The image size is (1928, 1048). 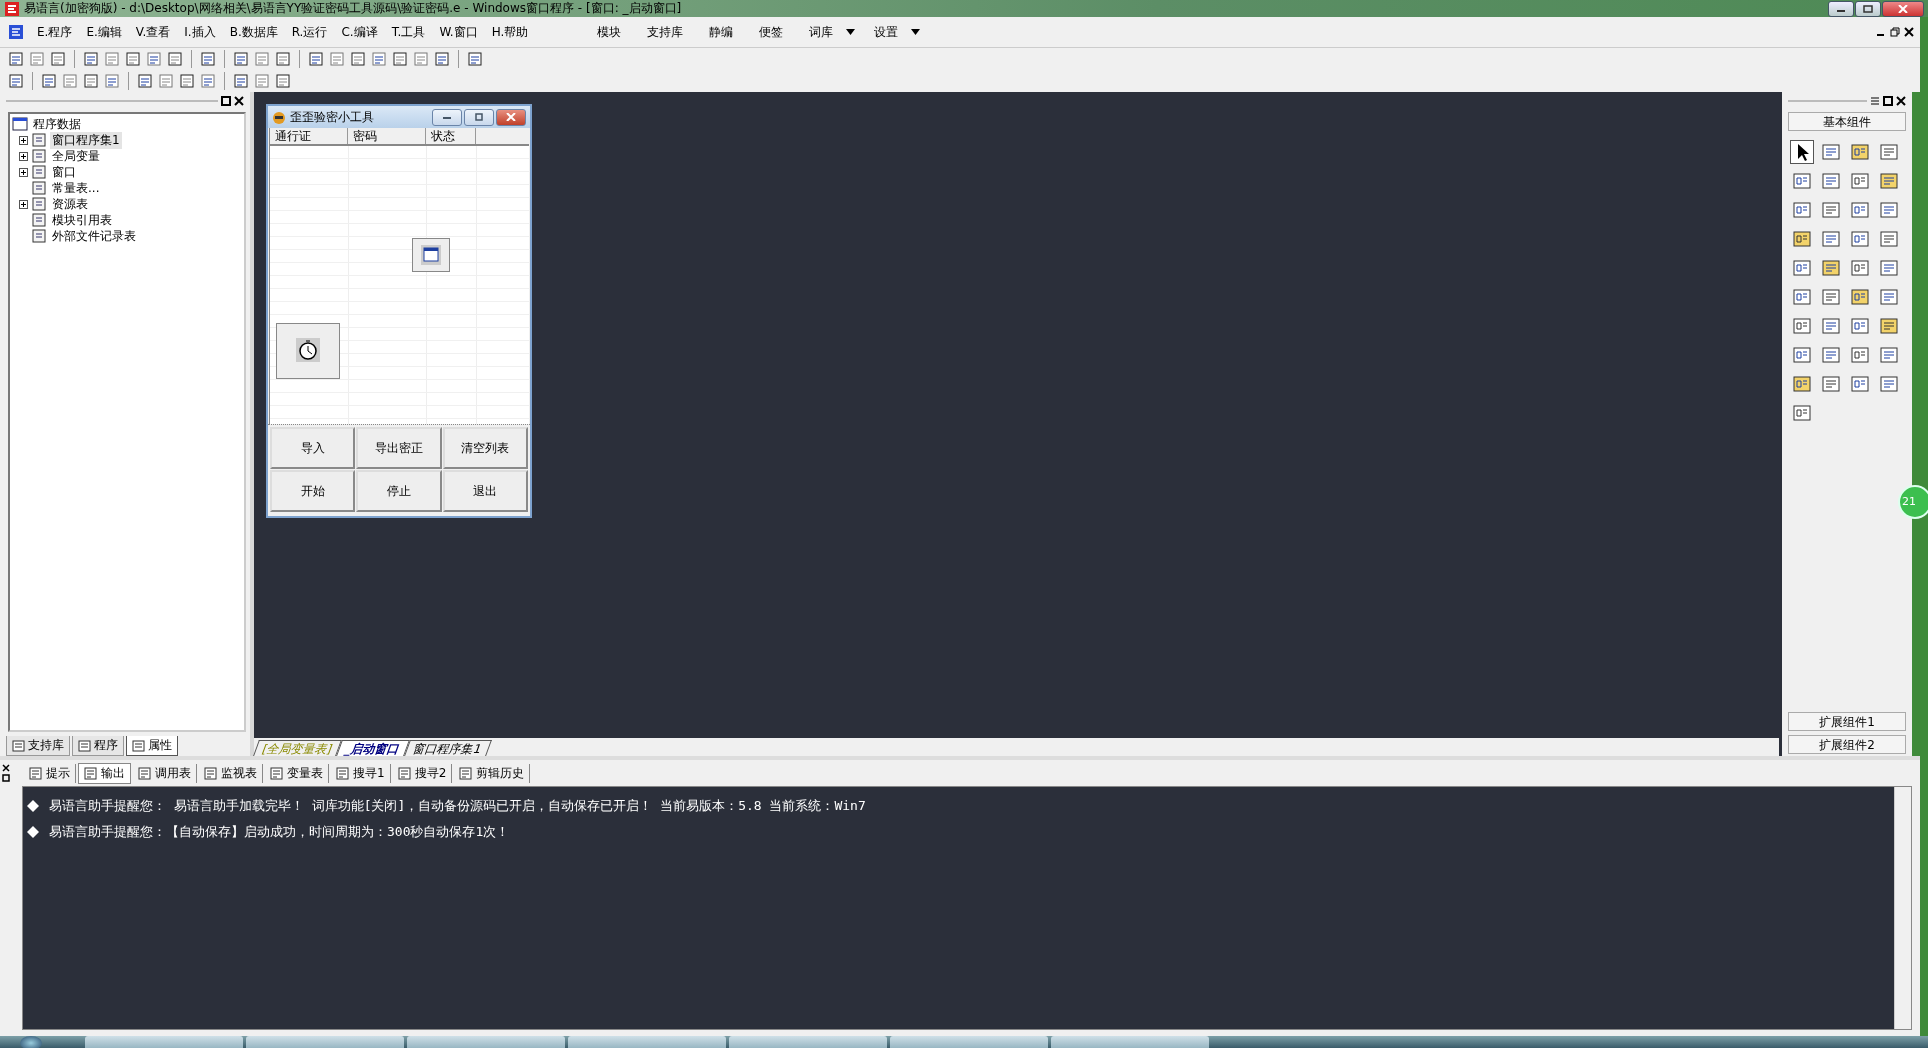 What do you see at coordinates (165, 773) in the screenshot?
I see `output-tab: 调用表` at bounding box center [165, 773].